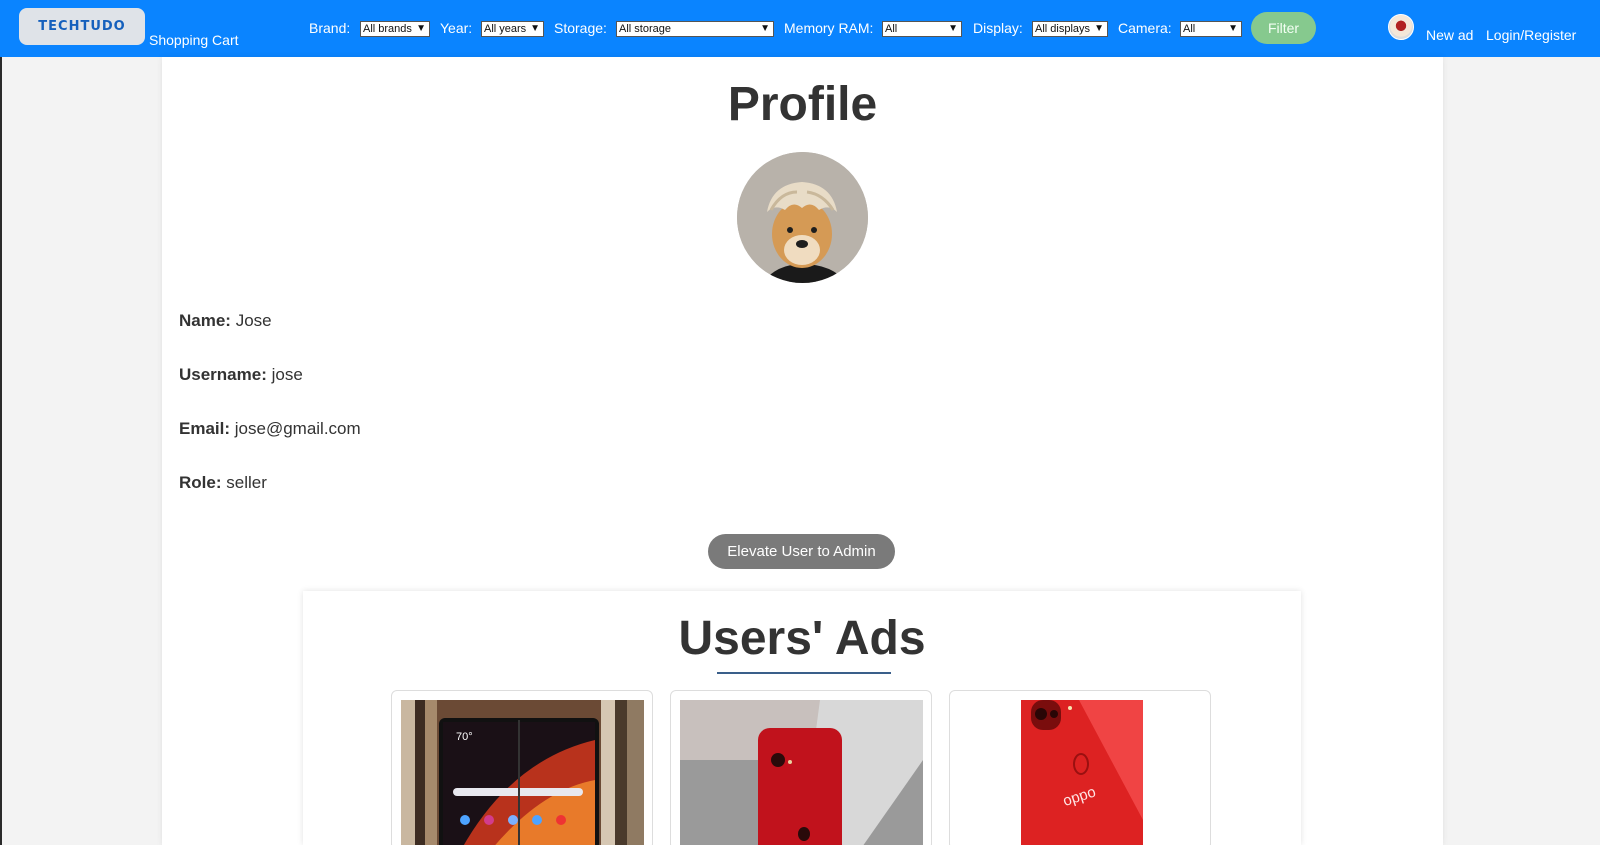  What do you see at coordinates (802, 638) in the screenshot?
I see `ads-section-title: Users' Ads` at bounding box center [802, 638].